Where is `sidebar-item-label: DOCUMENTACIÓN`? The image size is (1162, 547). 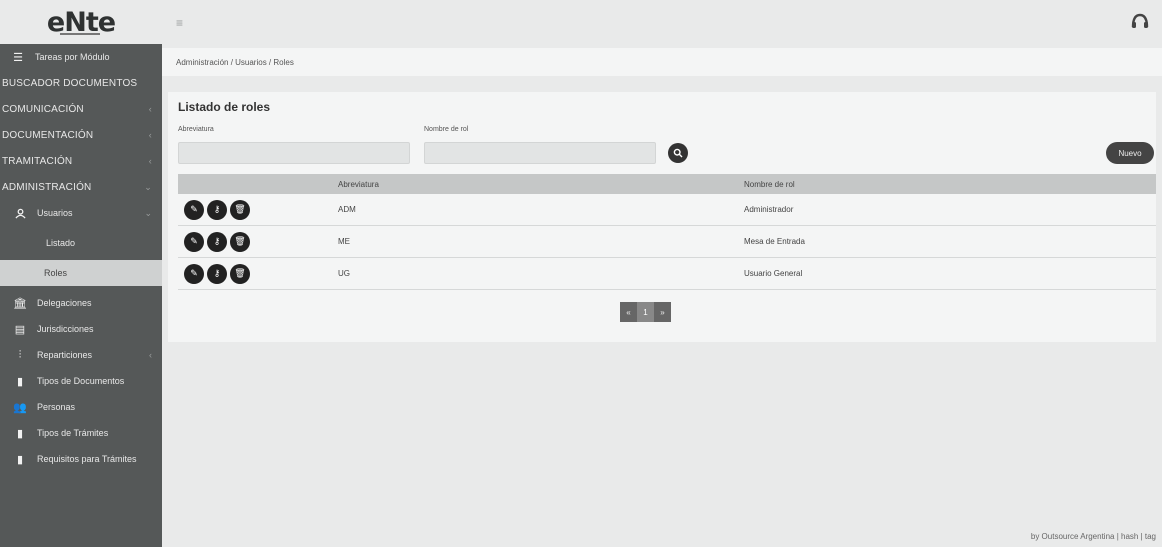
sidebar-item-label: DOCUMENTACIÓN is located at coordinates (48, 135).